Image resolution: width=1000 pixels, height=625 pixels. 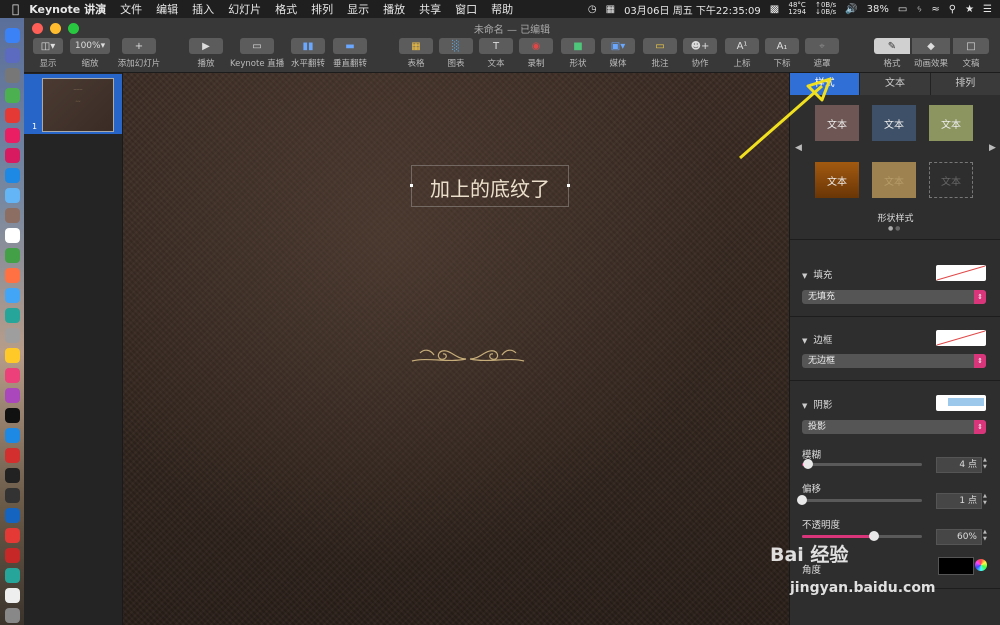 I want to click on menubar-datetime: 03月06日 周五 下午22:35:09, so click(x=692, y=9).